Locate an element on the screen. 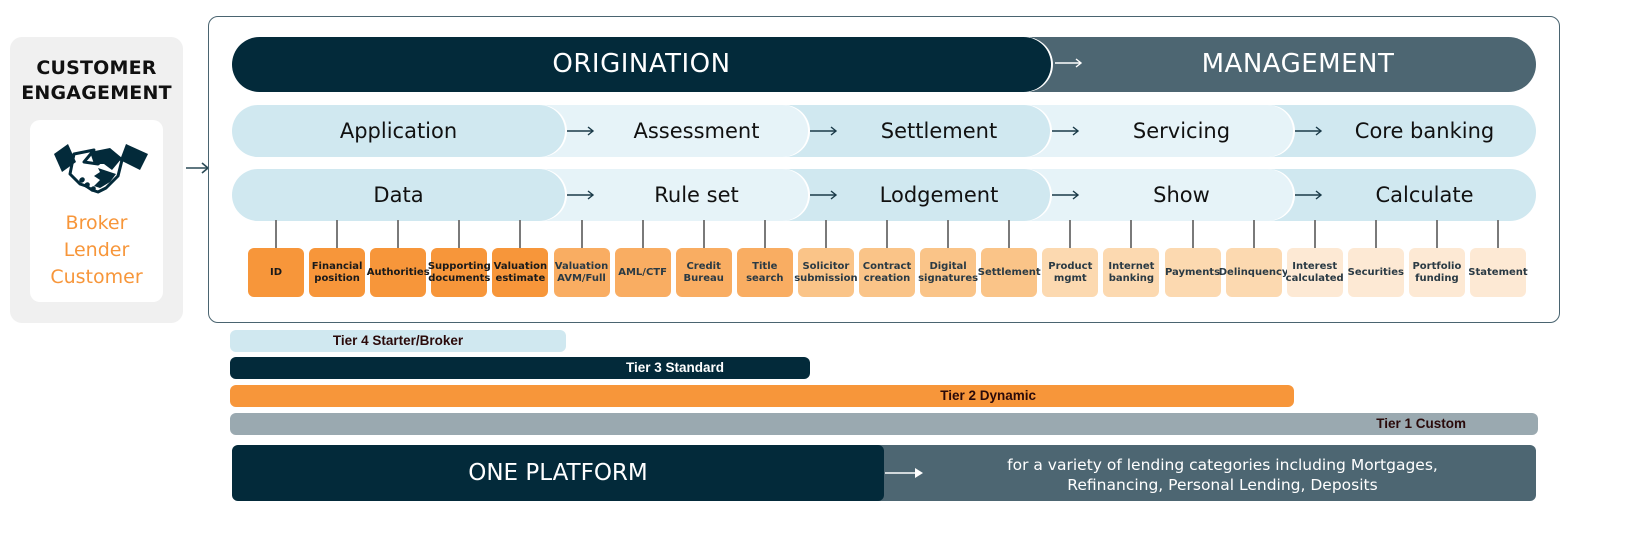 The width and height of the screenshot is (1647, 536). function-box: Product mgmt is located at coordinates (1070, 272).